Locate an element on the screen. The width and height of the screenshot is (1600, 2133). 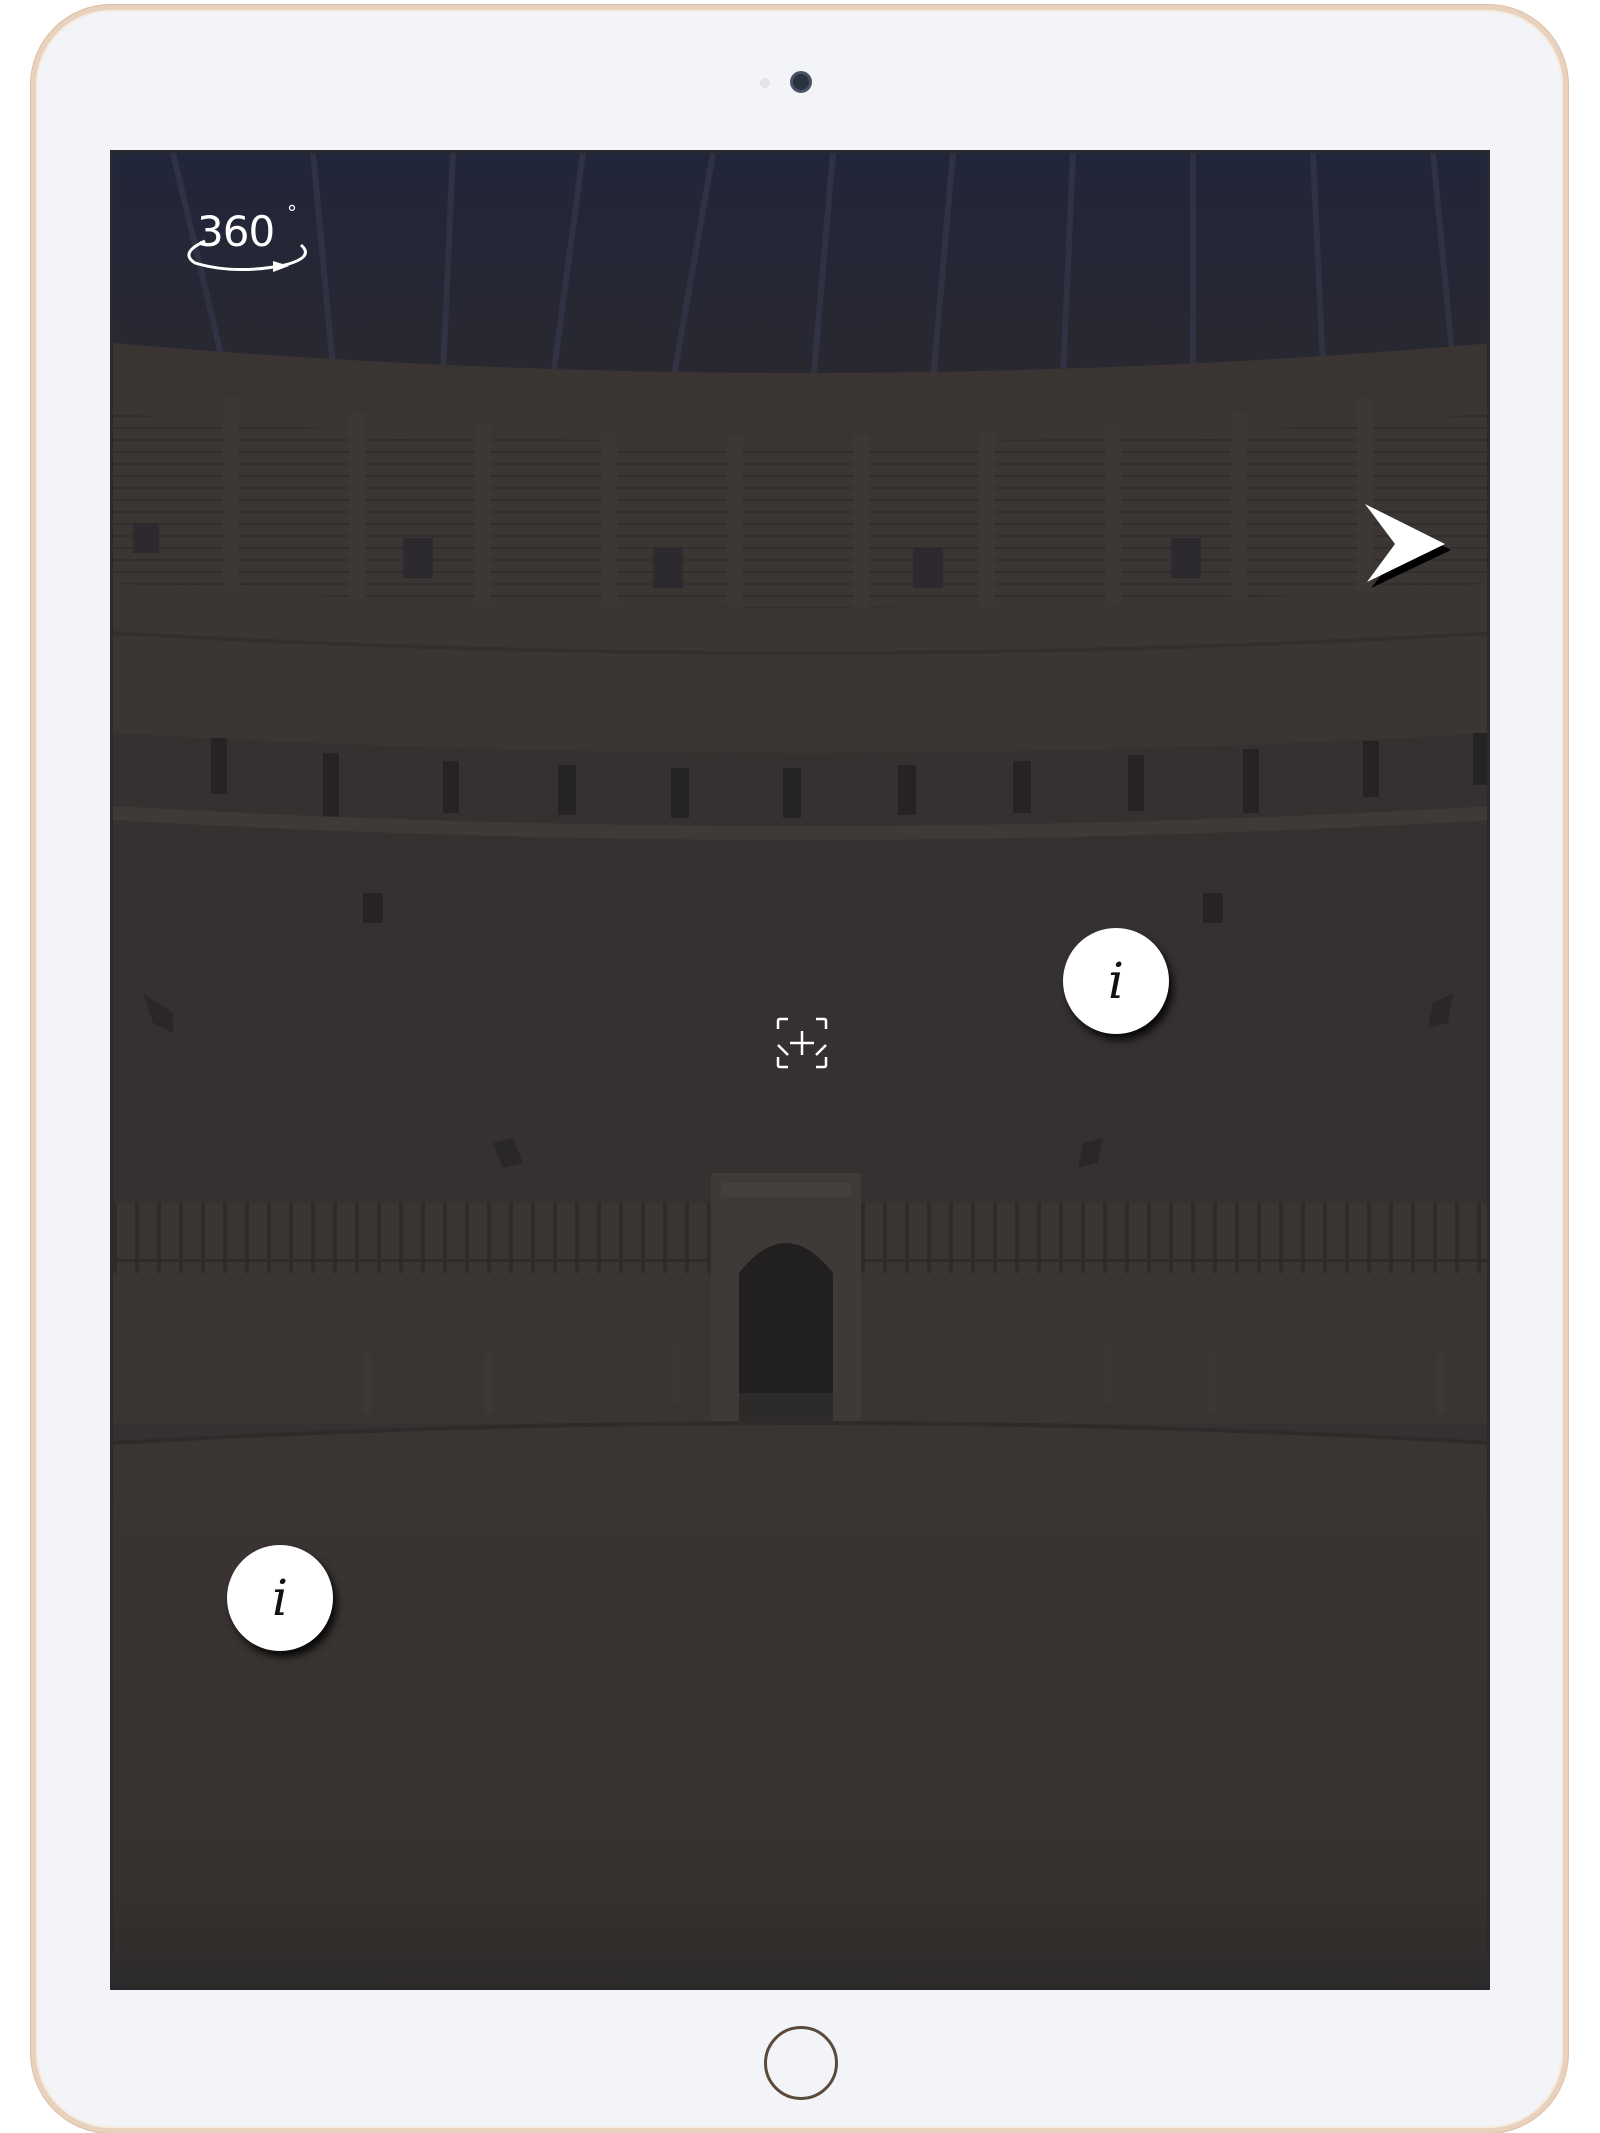
360-rotate-icon: 360 ° is located at coordinates (250, 242).